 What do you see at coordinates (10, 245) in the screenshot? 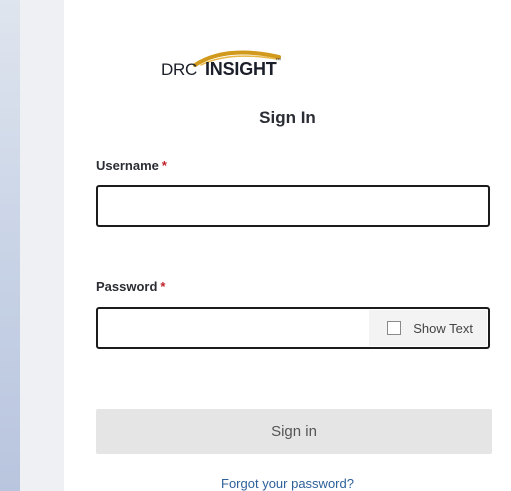
I see `background-left-gradient` at bounding box center [10, 245].